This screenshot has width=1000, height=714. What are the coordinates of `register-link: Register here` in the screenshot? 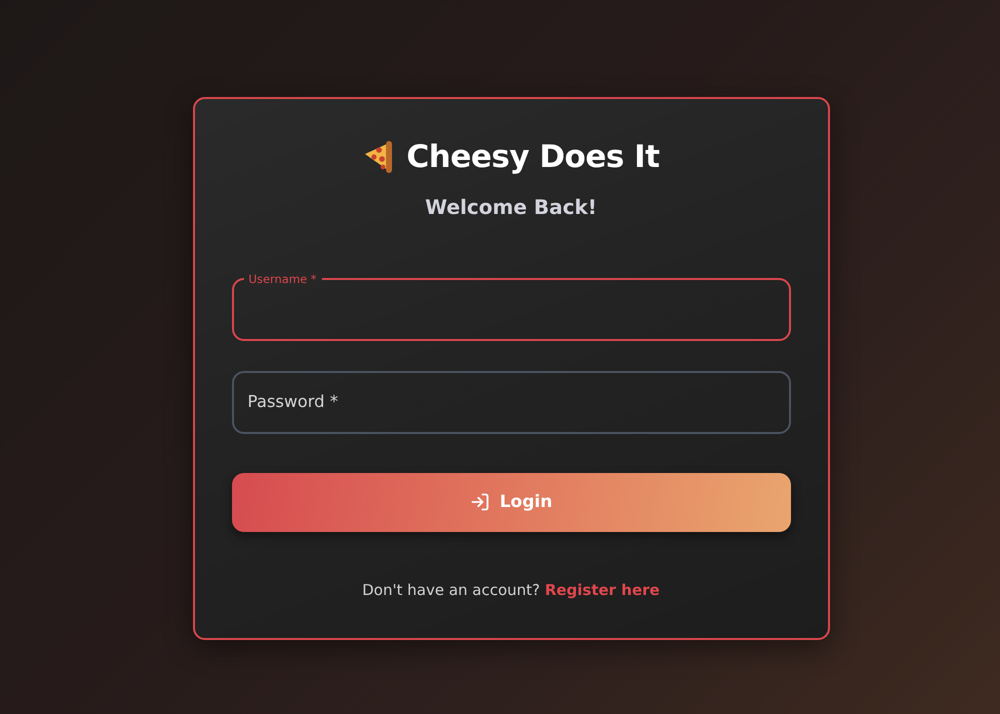 It's located at (602, 589).